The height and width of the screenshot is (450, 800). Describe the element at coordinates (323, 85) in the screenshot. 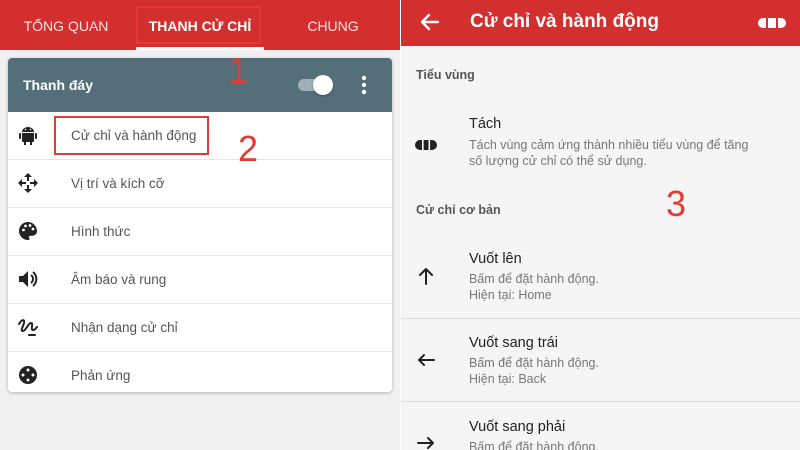

I see `toggle-thumb` at that location.